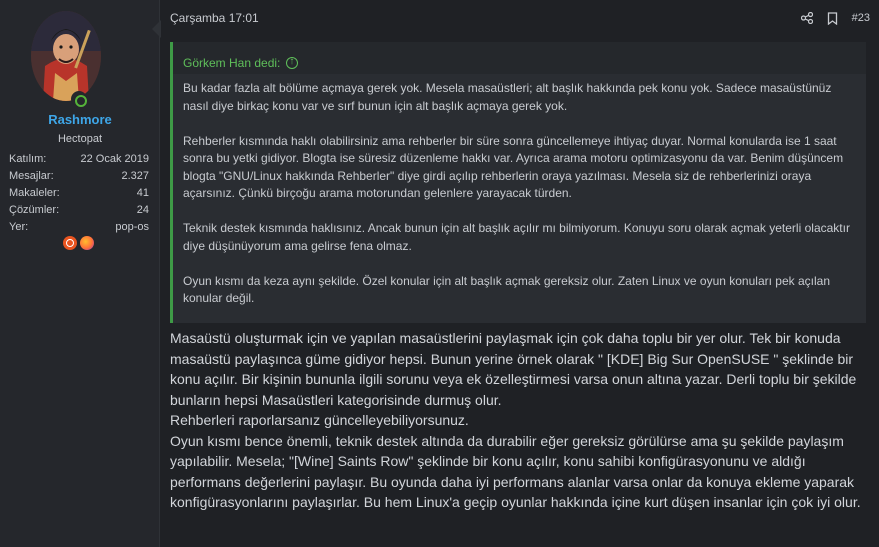 The width and height of the screenshot is (879, 547). What do you see at coordinates (80, 139) in the screenshot?
I see `user-title: Hectopat` at bounding box center [80, 139].